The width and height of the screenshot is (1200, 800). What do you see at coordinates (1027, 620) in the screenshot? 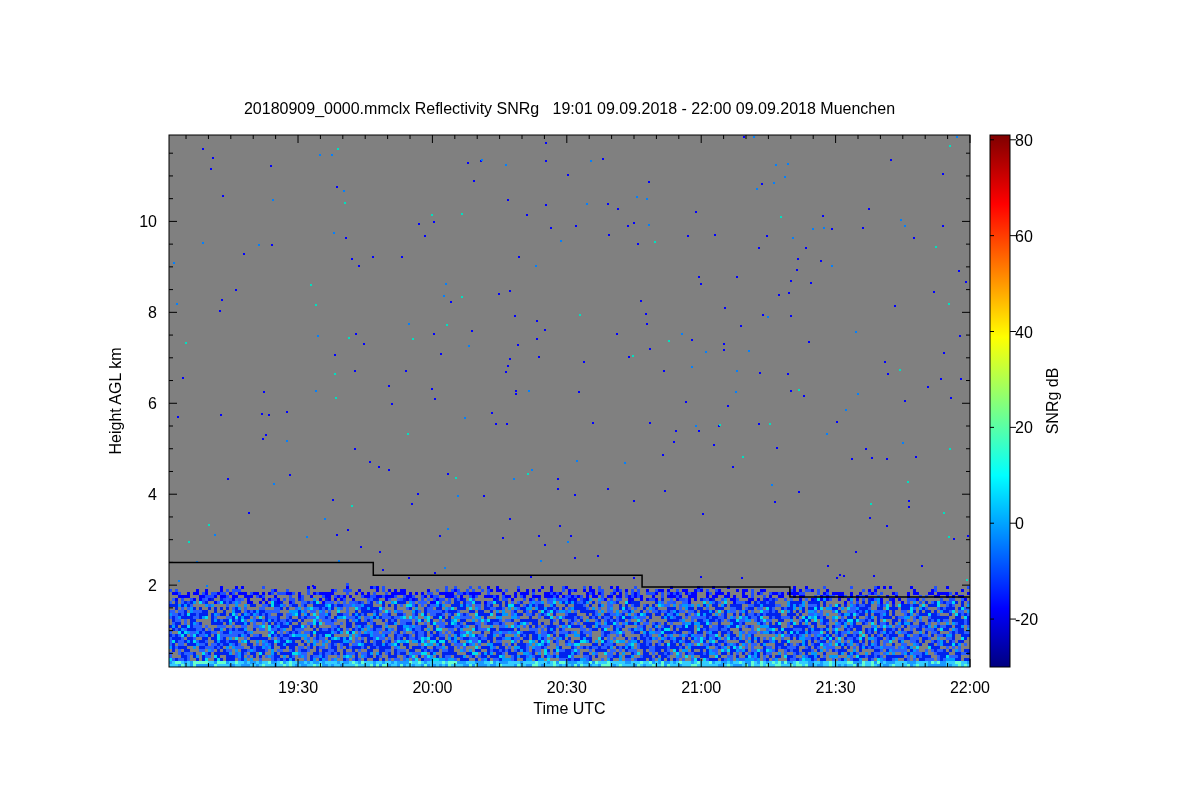
I see `colorbar-tick-label: -20` at bounding box center [1027, 620].